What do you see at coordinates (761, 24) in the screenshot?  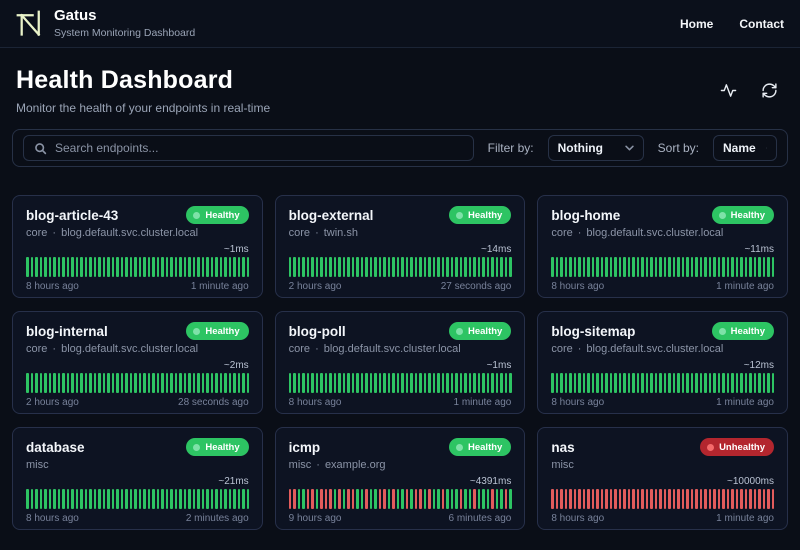 I see `nav-contact-link: Contact` at bounding box center [761, 24].